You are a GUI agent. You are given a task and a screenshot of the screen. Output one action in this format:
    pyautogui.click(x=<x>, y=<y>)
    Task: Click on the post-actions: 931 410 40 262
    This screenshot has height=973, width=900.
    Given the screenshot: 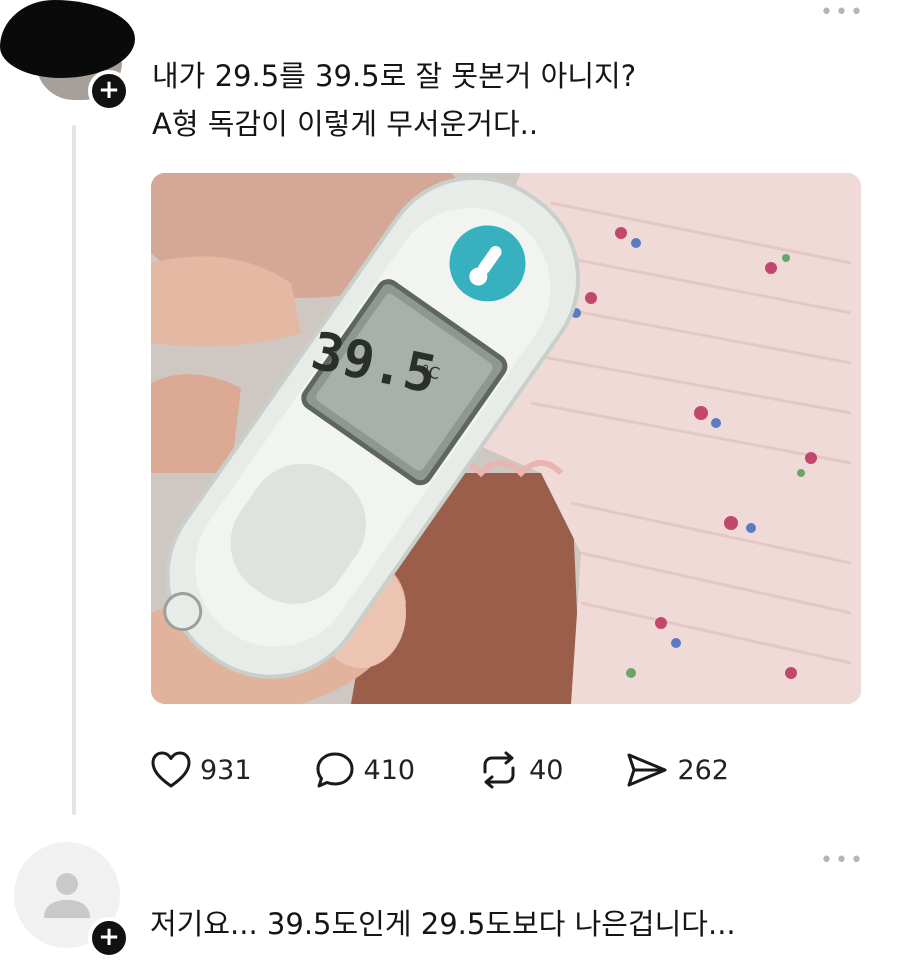 What is the action you would take?
    pyautogui.click(x=470, y=770)
    